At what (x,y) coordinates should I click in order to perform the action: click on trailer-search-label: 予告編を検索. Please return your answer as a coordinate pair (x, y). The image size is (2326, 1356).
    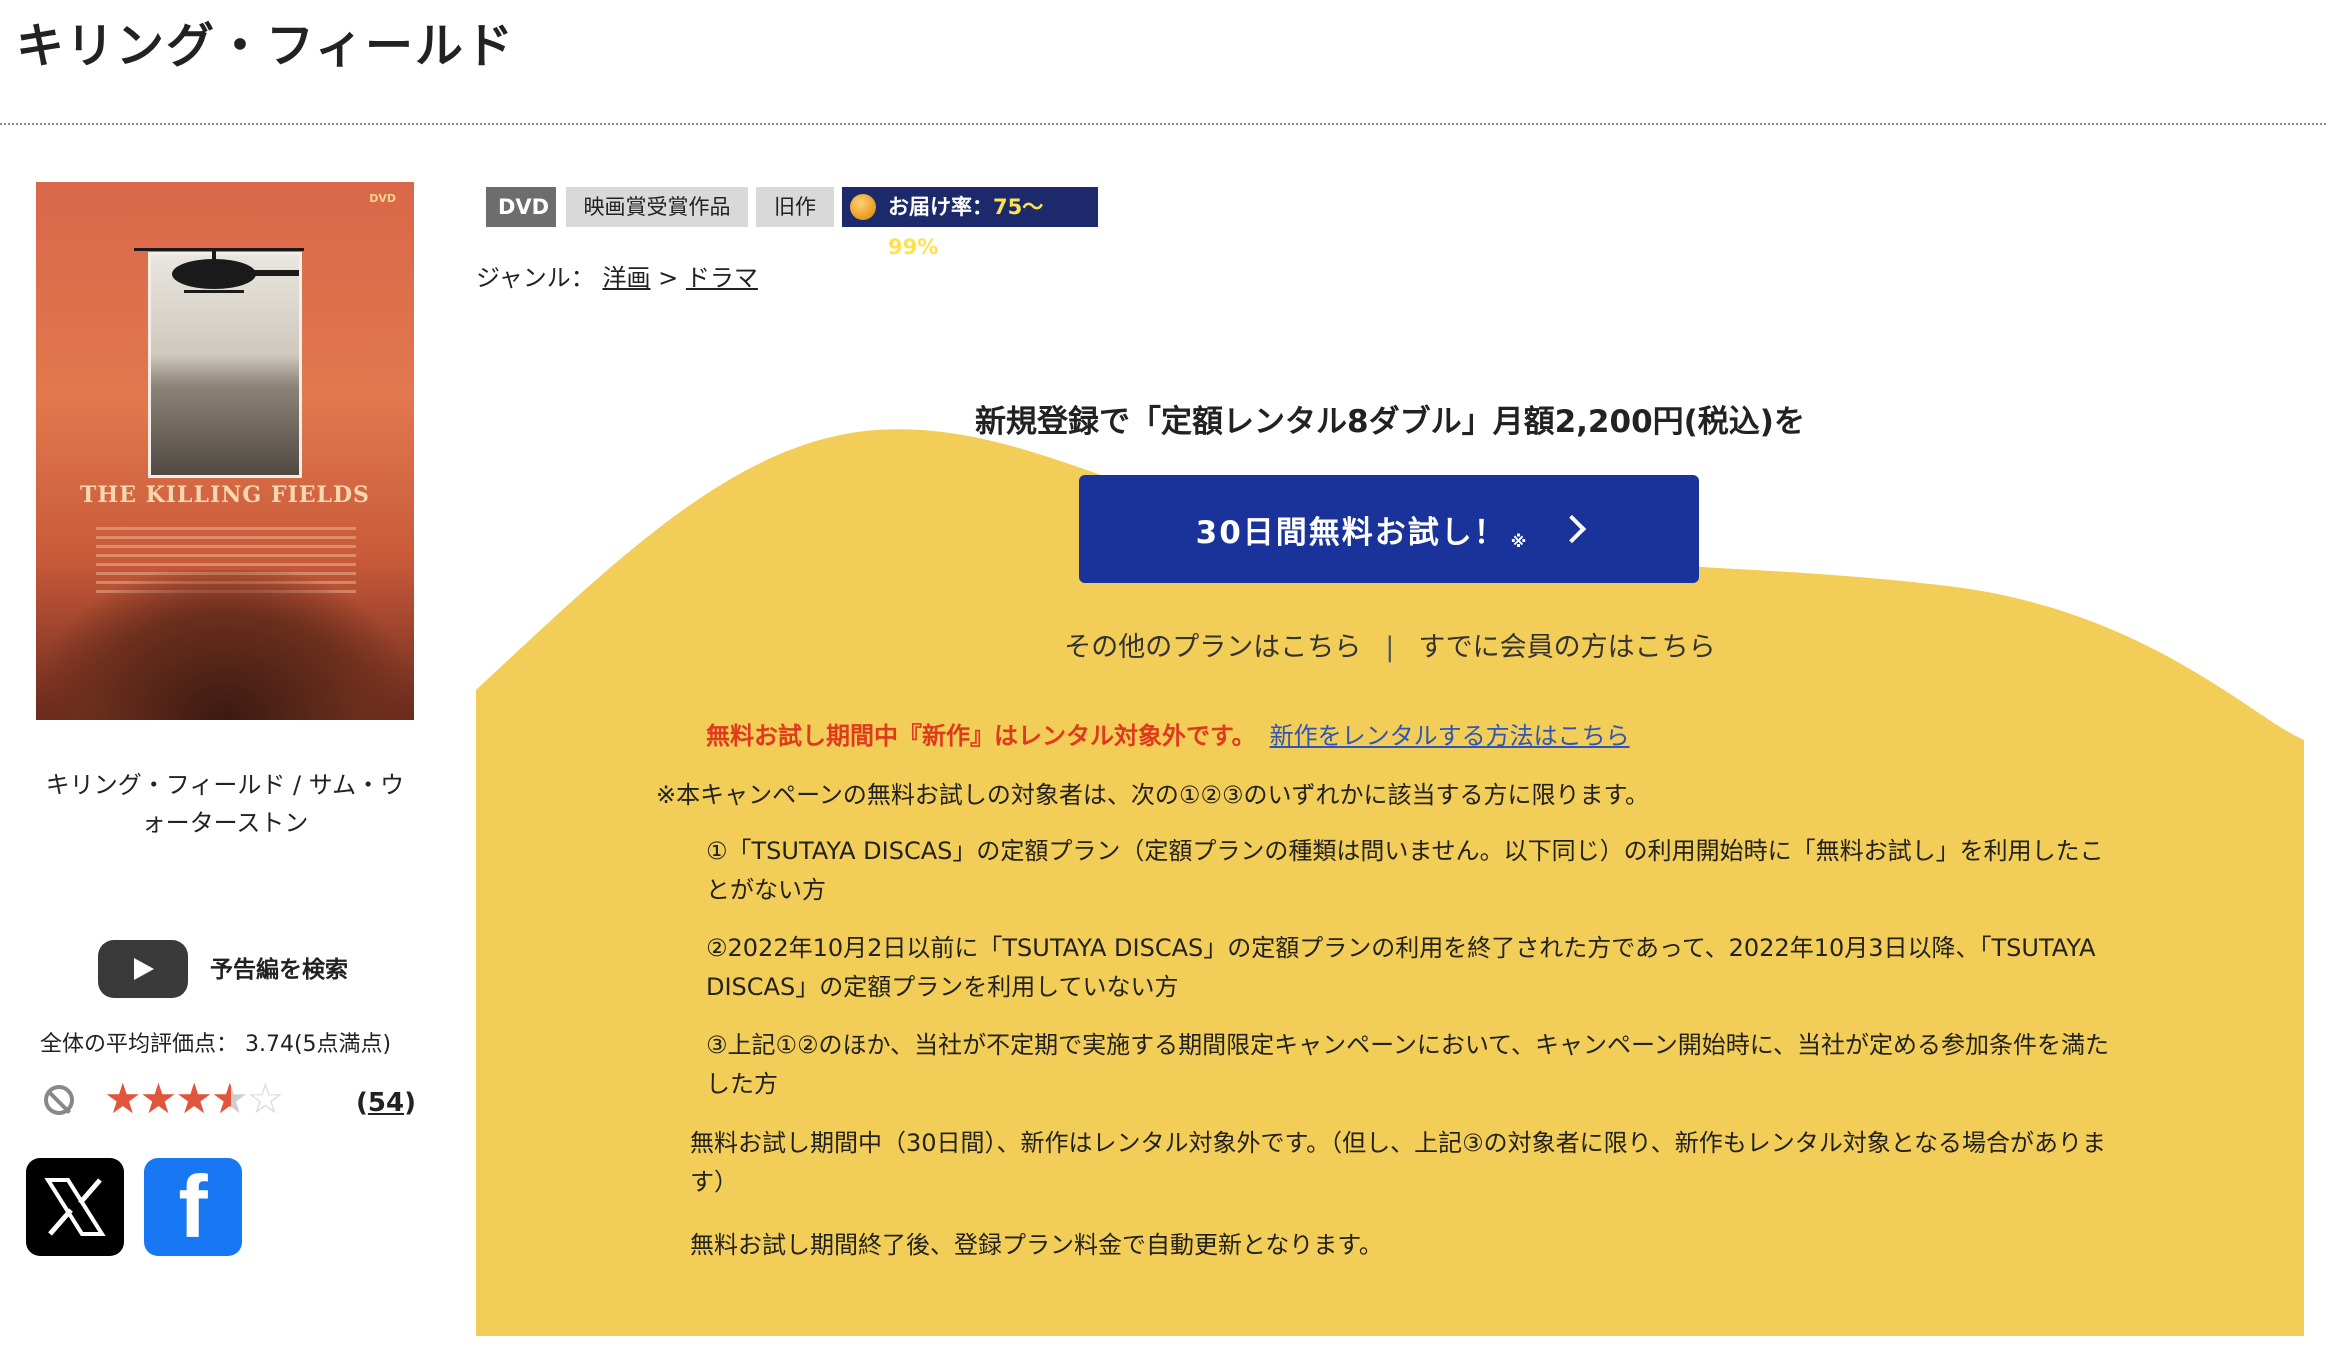
    Looking at the image, I should click on (279, 967).